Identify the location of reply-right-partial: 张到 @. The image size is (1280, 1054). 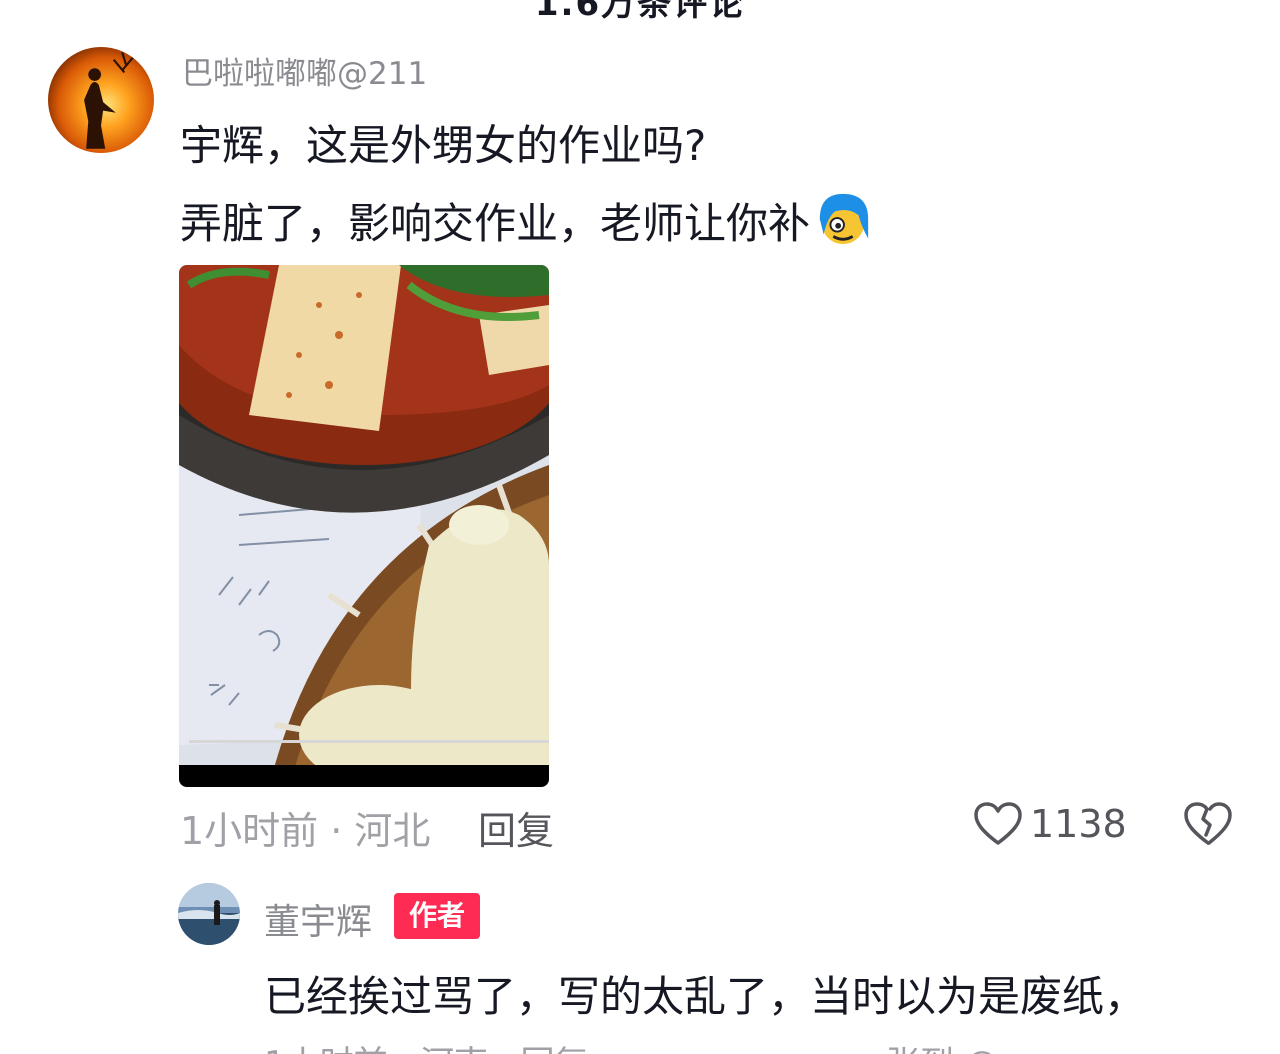
(942, 1045).